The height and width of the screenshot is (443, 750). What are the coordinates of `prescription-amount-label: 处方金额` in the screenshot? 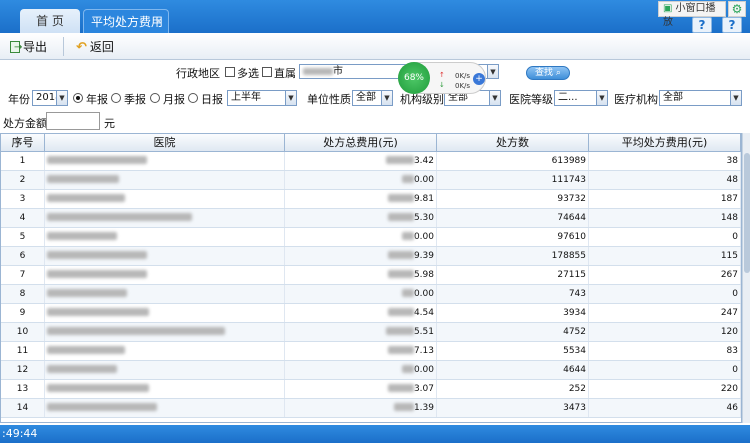 It's located at (25, 123).